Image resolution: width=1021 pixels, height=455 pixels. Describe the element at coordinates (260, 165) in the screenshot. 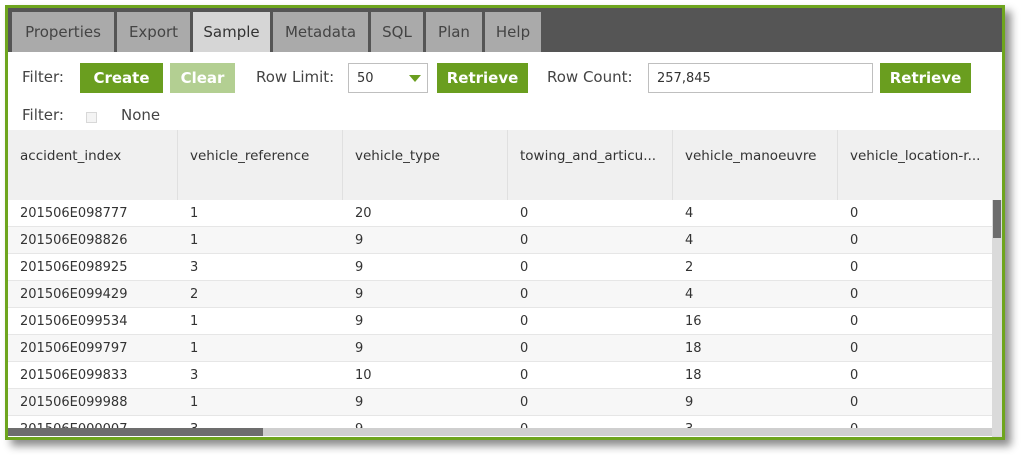

I see `column-header: vehicle_reference` at that location.